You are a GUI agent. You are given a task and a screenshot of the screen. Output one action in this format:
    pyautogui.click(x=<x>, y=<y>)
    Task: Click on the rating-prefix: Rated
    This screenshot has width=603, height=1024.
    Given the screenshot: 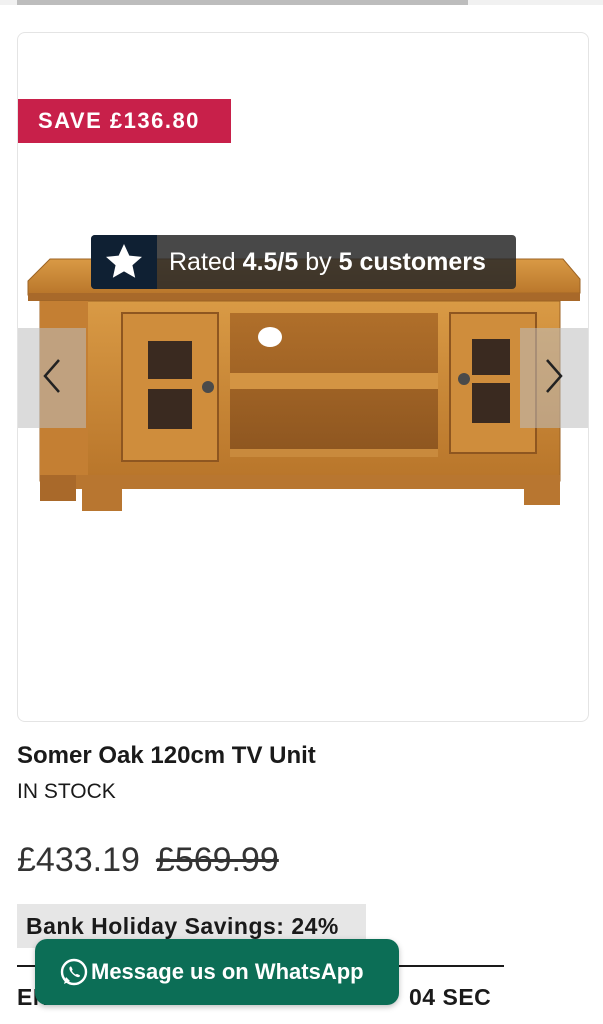 What is the action you would take?
    pyautogui.click(x=202, y=261)
    